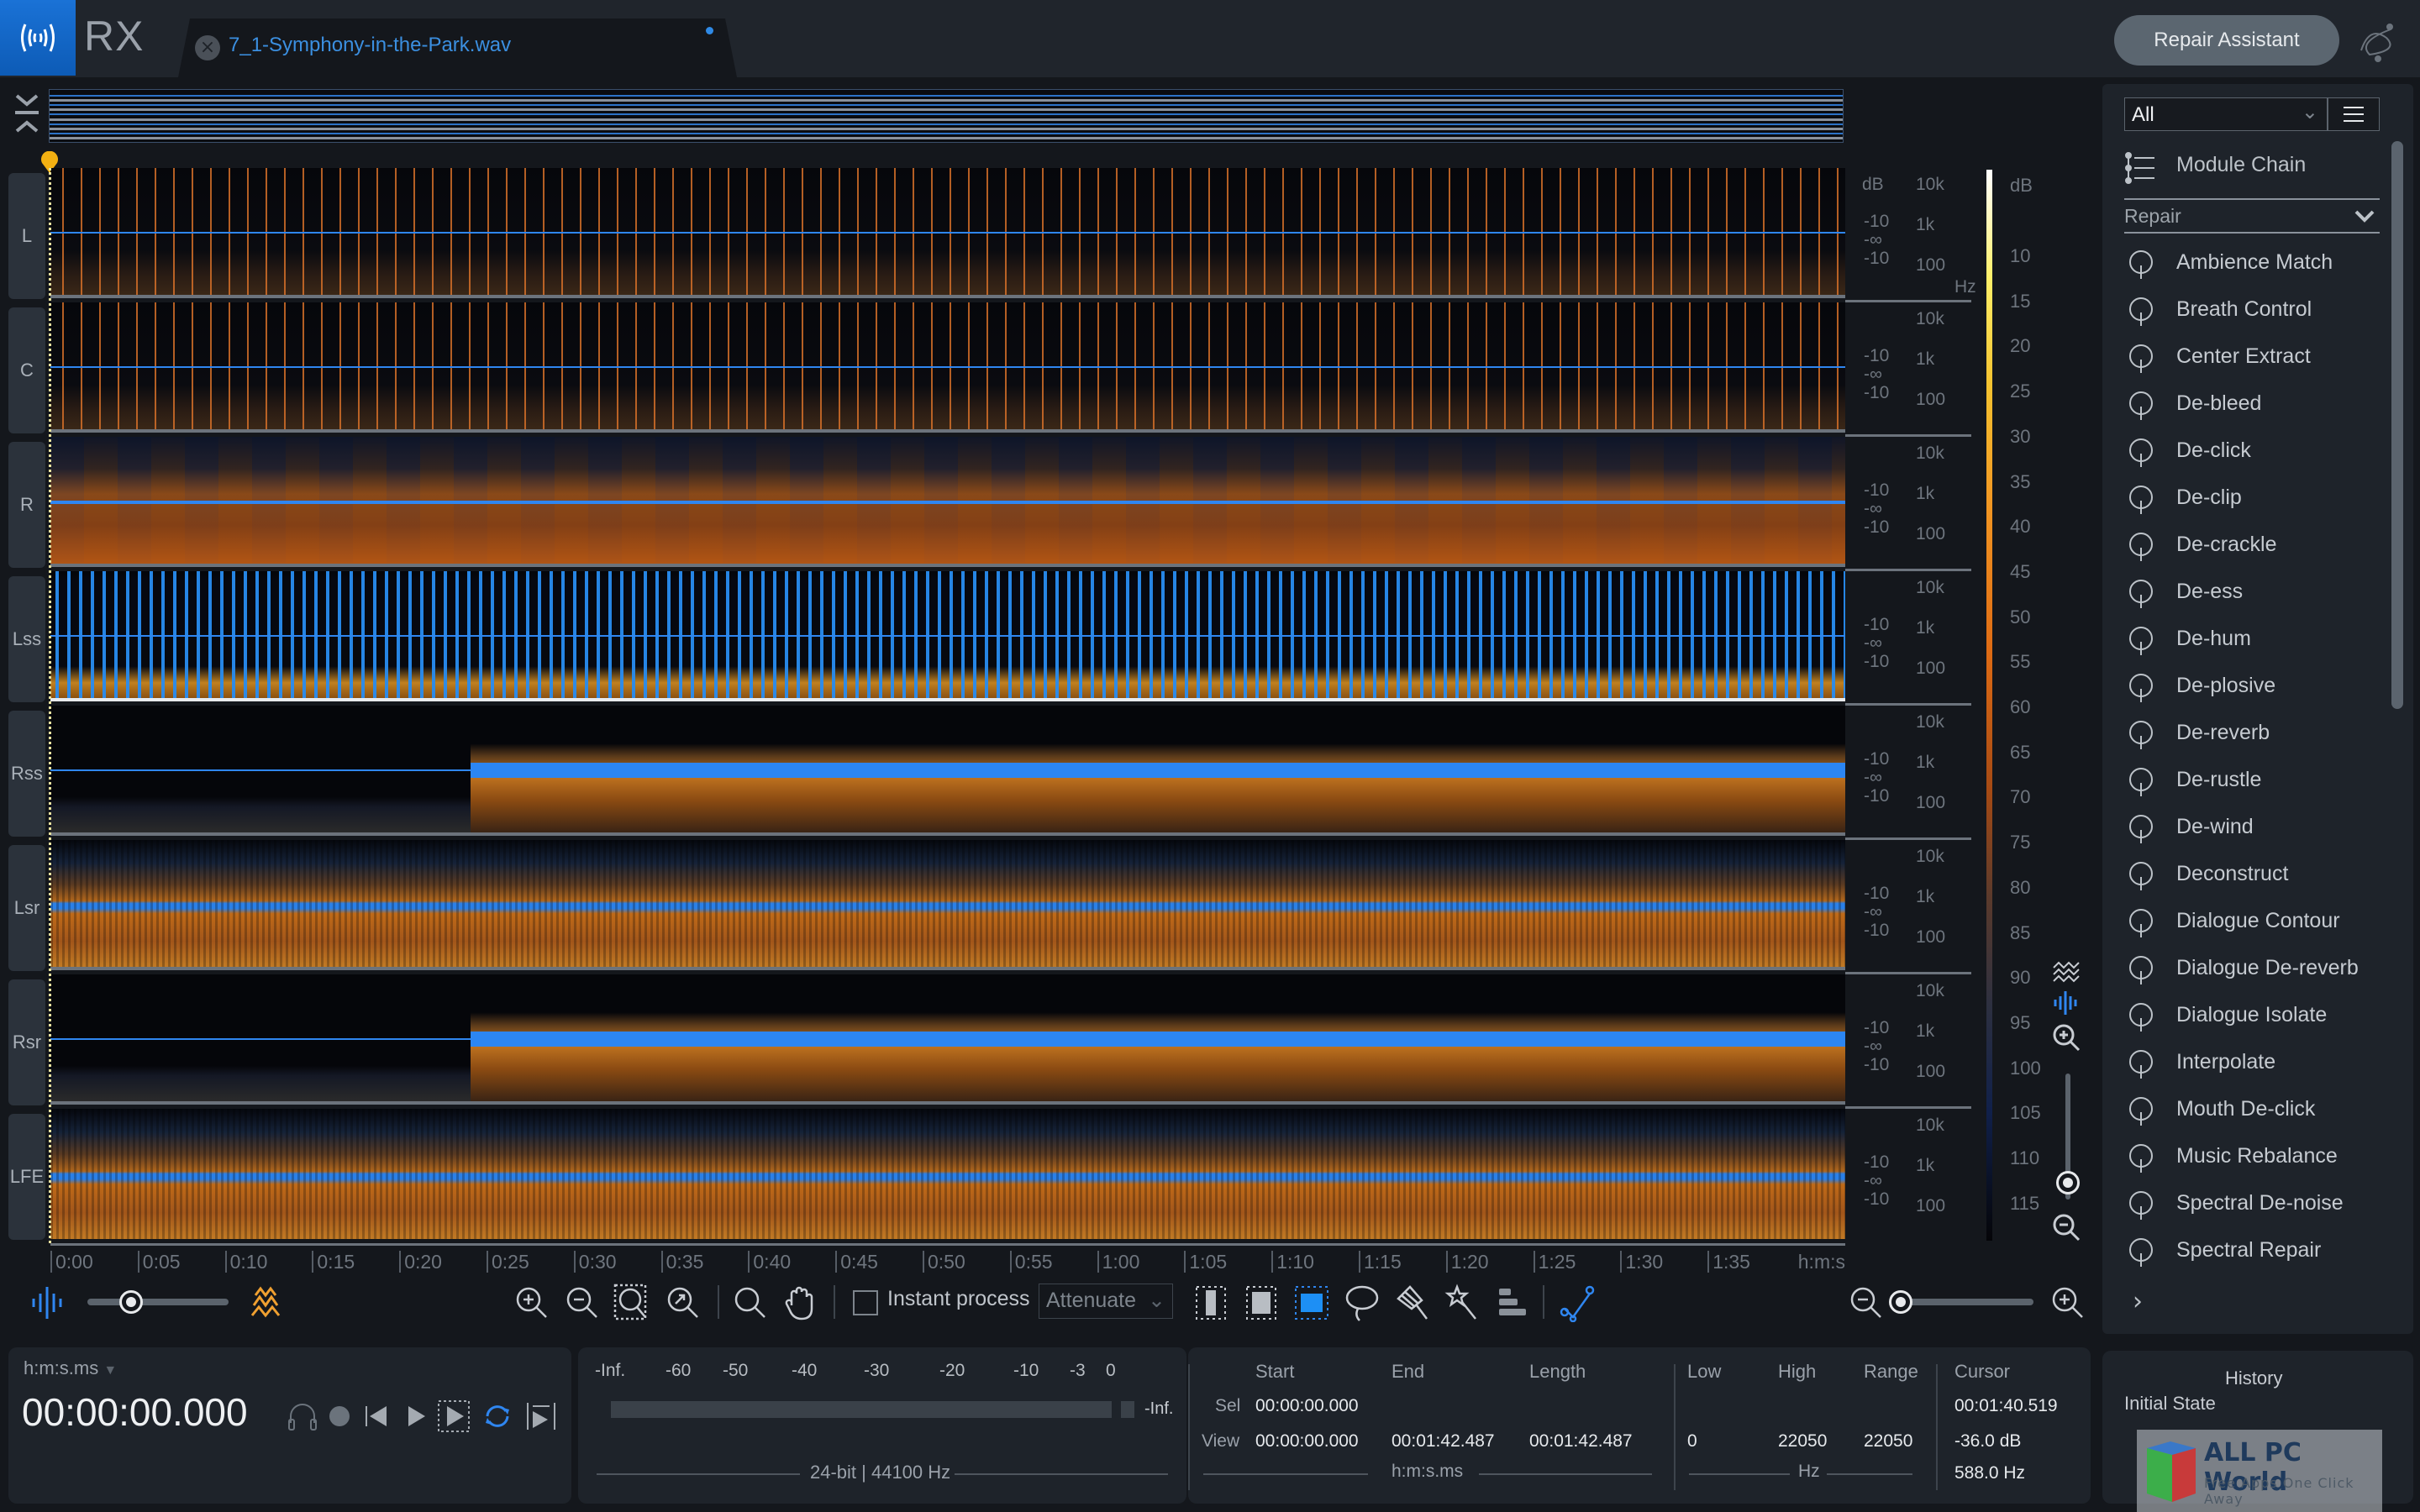 This screenshot has height=1512, width=2420. I want to click on reverb-rings-icon, so click(2141, 735).